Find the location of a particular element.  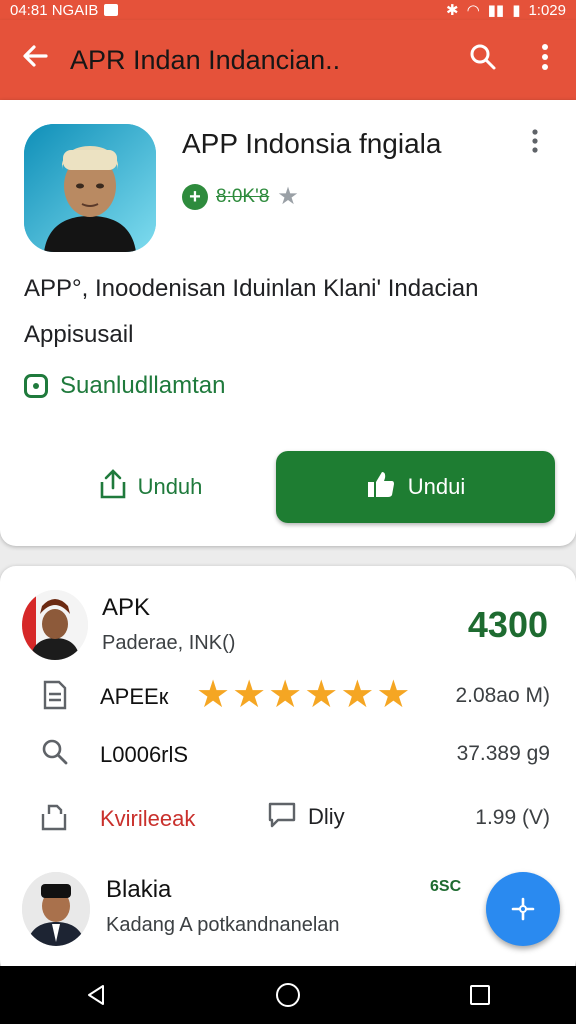

fab-icon is located at coordinates (523, 909).